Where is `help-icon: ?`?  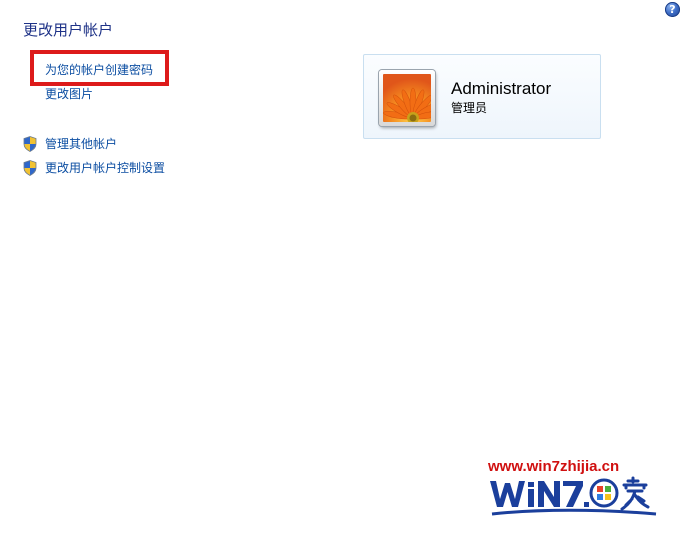 help-icon: ? is located at coordinates (672, 9).